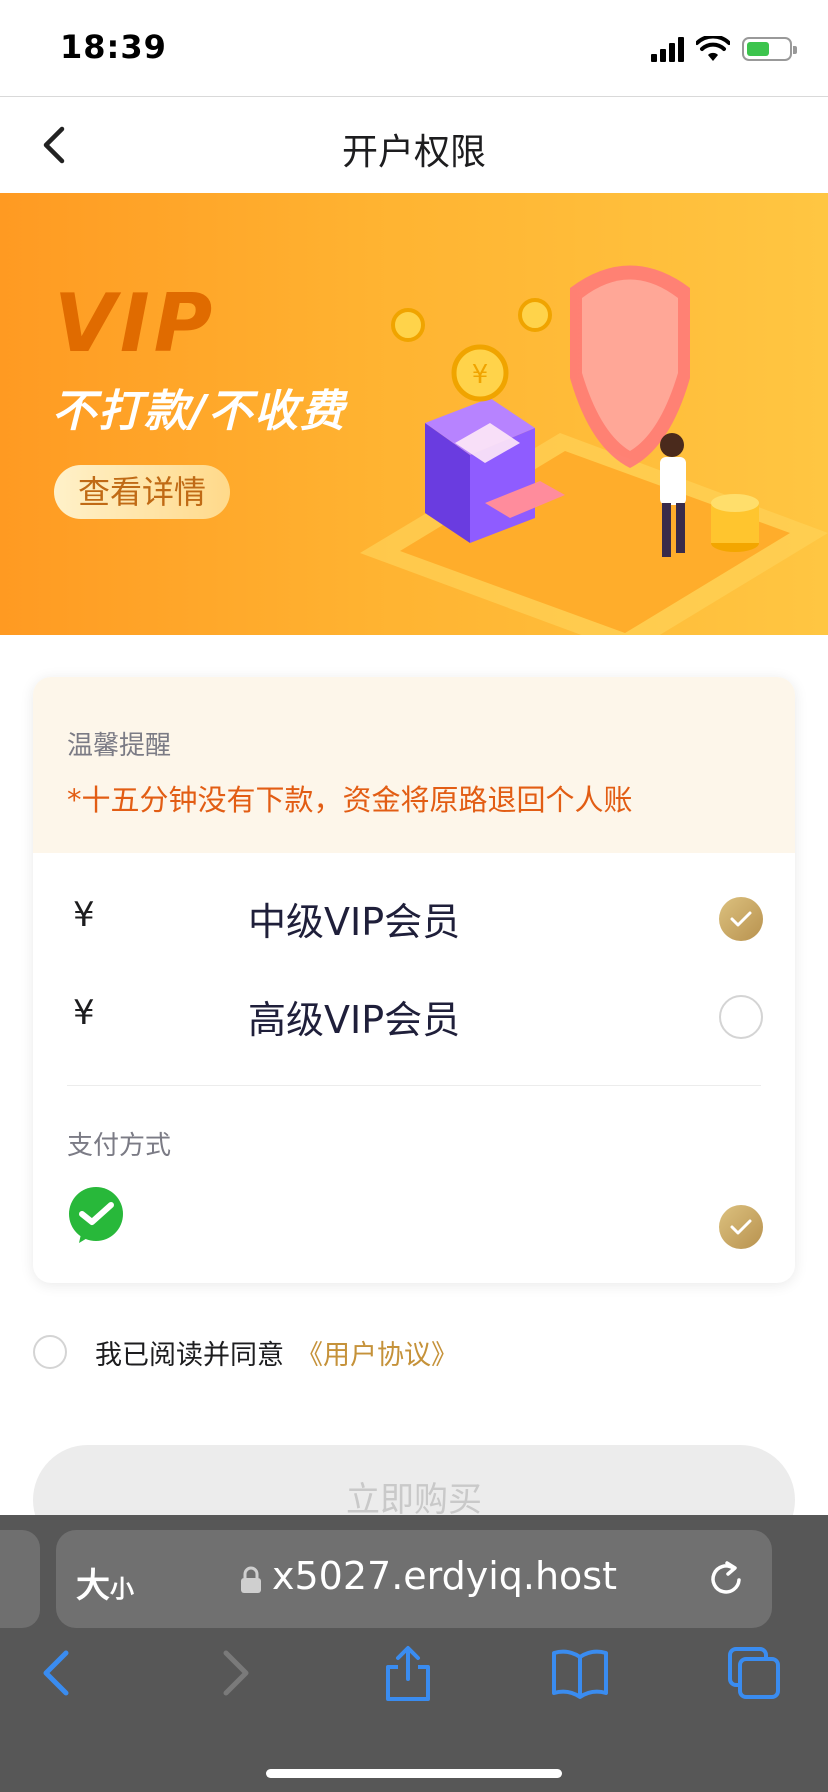 The width and height of the screenshot is (828, 1792). Describe the element at coordinates (413, 152) in the screenshot. I see `page-title: 开户权限` at that location.